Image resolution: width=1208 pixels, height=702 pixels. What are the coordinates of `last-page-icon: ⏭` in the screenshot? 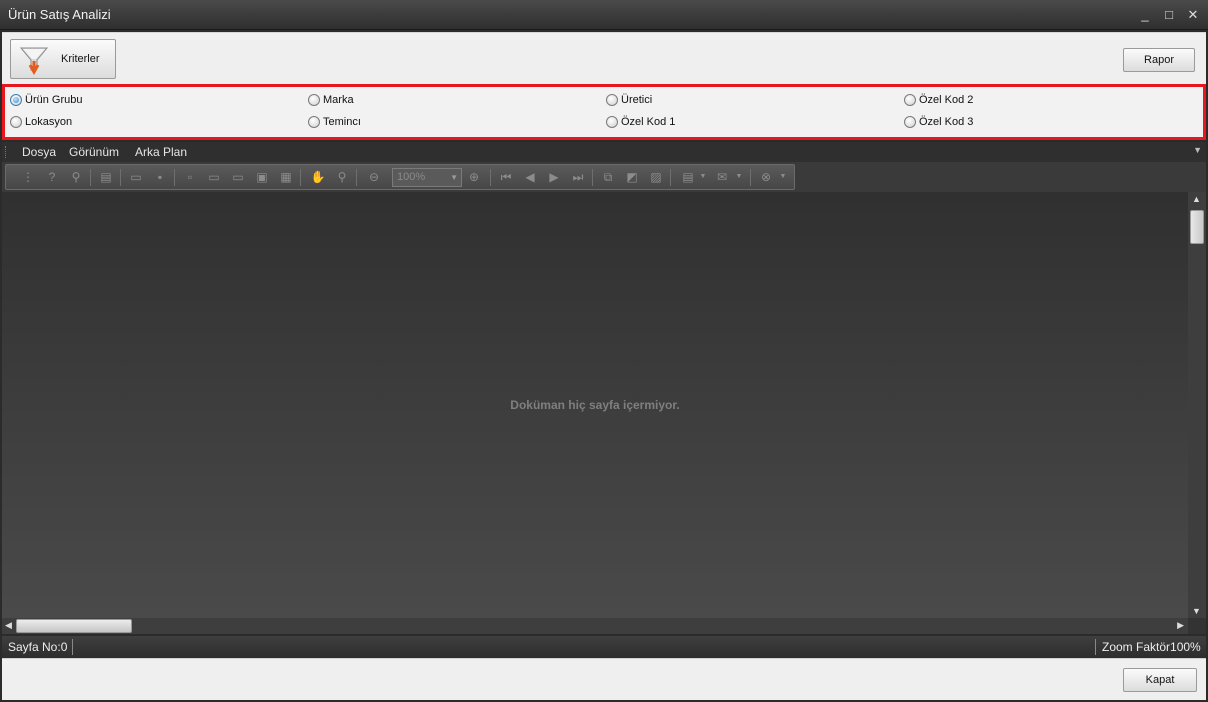 It's located at (578, 177).